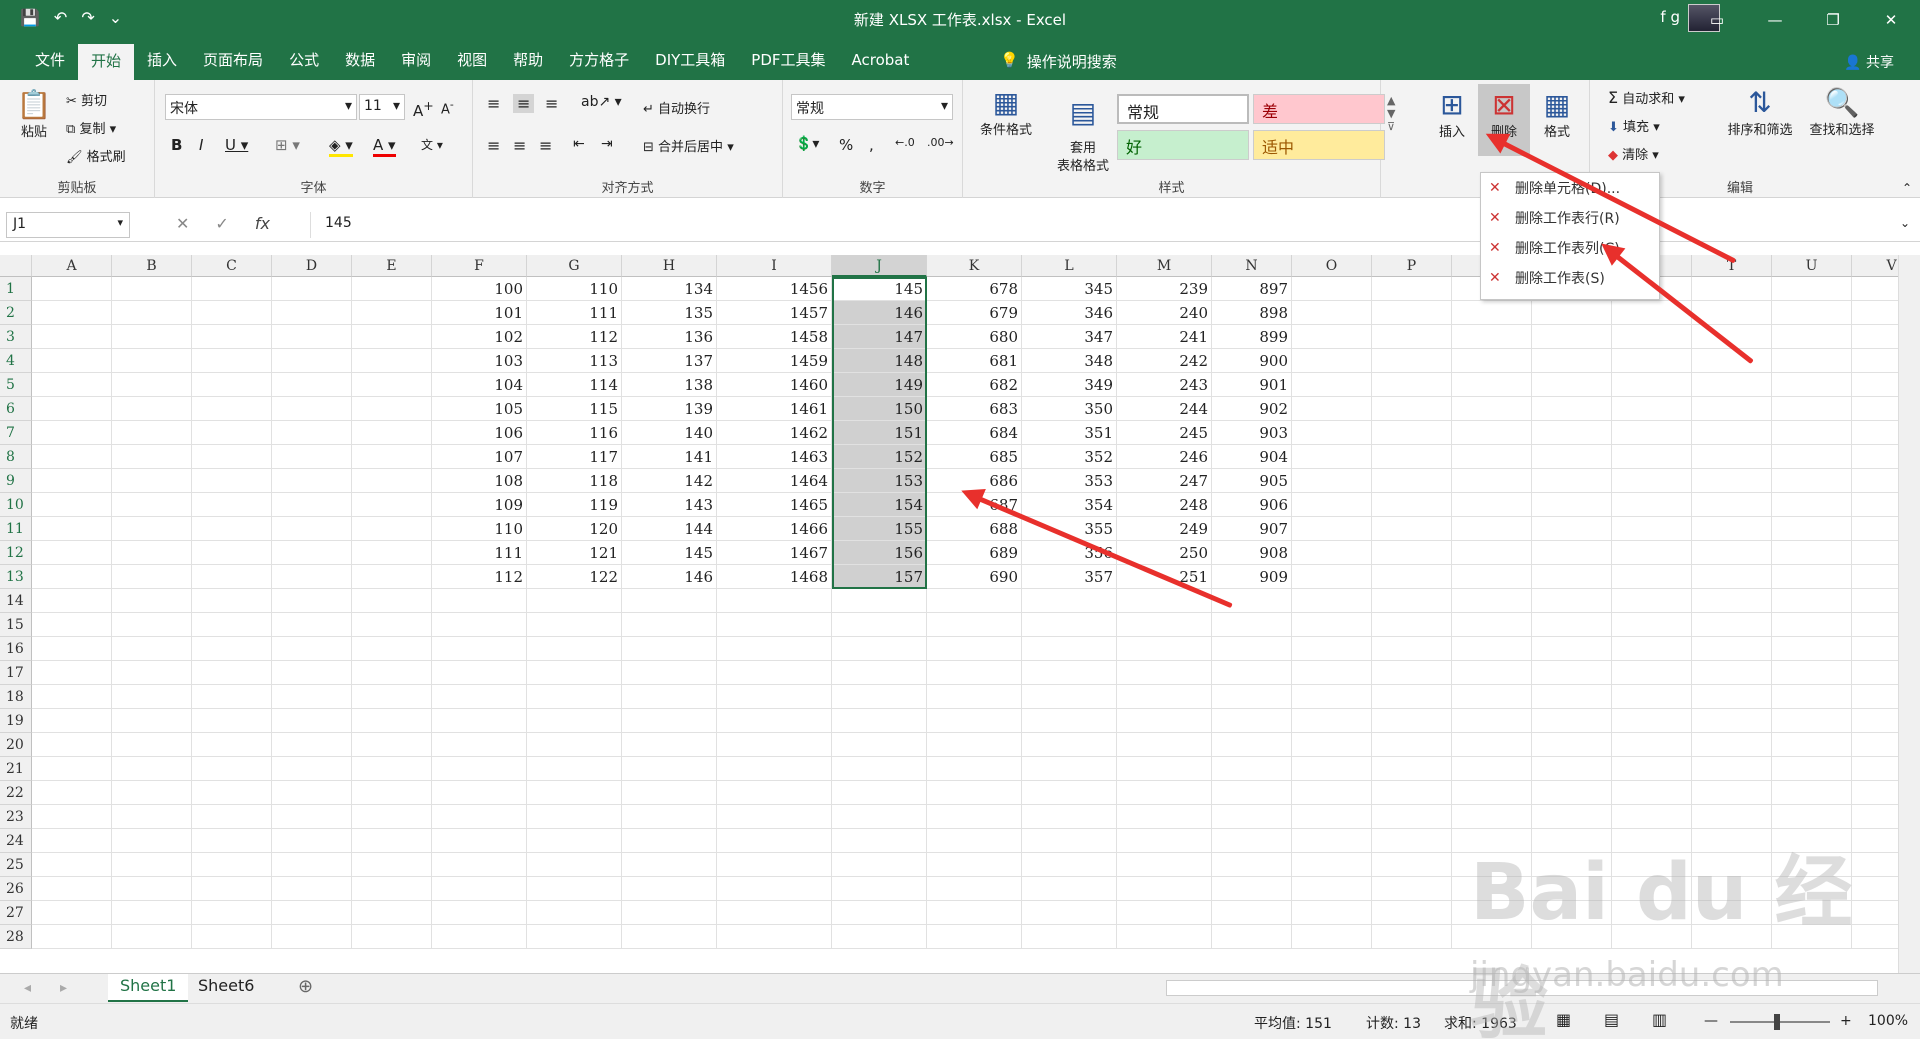 Image resolution: width=1920 pixels, height=1054 pixels. I want to click on cell: 118, so click(574, 481).